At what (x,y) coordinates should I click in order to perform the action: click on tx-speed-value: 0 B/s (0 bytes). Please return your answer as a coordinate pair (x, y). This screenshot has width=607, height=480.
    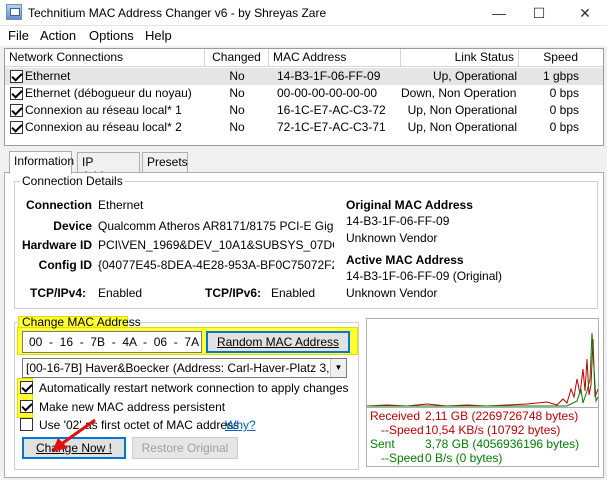
    Looking at the image, I should click on (464, 458).